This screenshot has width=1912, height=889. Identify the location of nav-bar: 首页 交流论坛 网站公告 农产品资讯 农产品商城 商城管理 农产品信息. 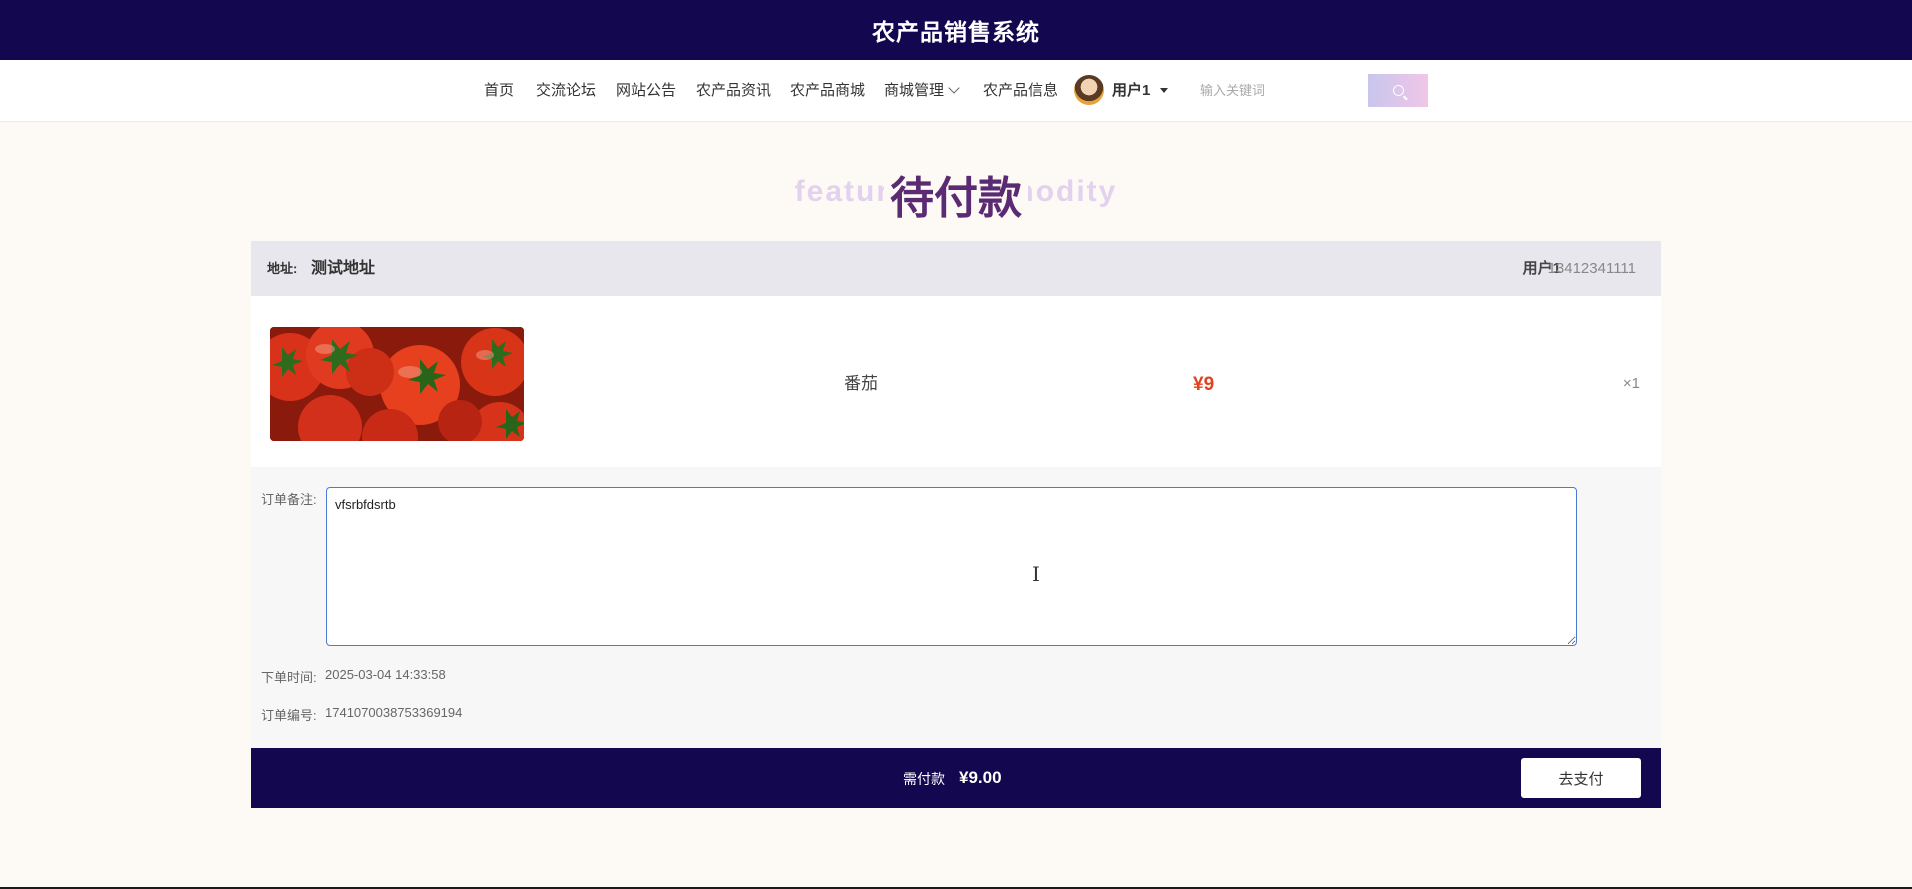
(956, 91).